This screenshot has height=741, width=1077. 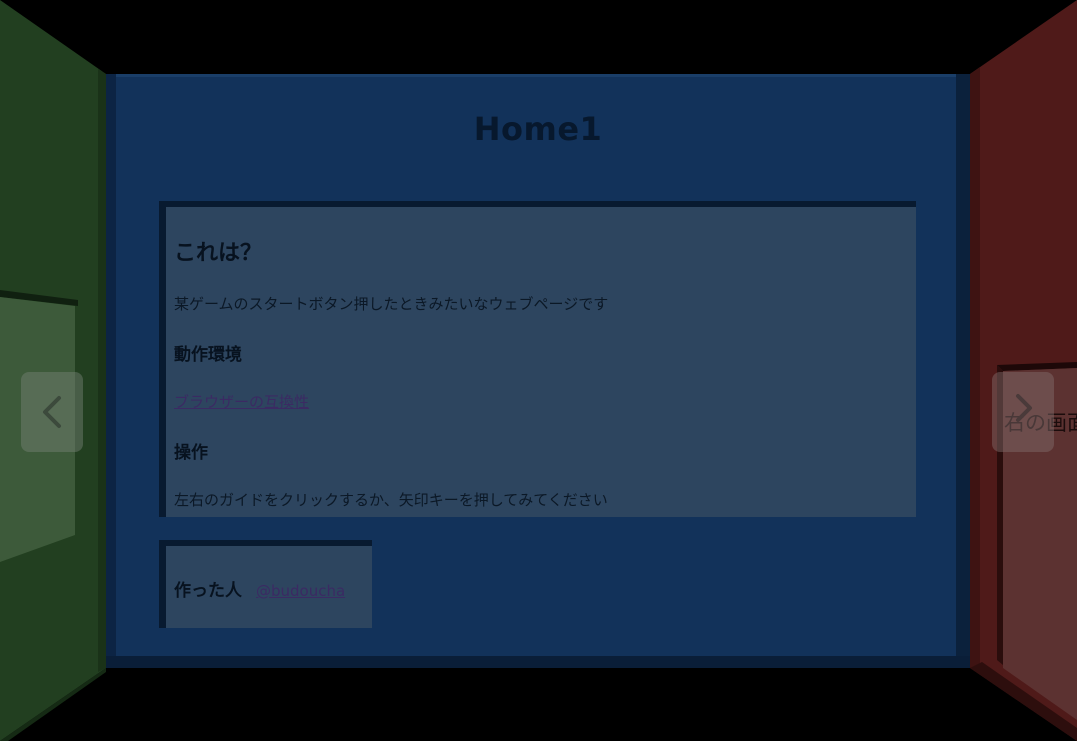 What do you see at coordinates (545, 401) in the screenshot?
I see `env-link-row: ブラウザーの互換性` at bounding box center [545, 401].